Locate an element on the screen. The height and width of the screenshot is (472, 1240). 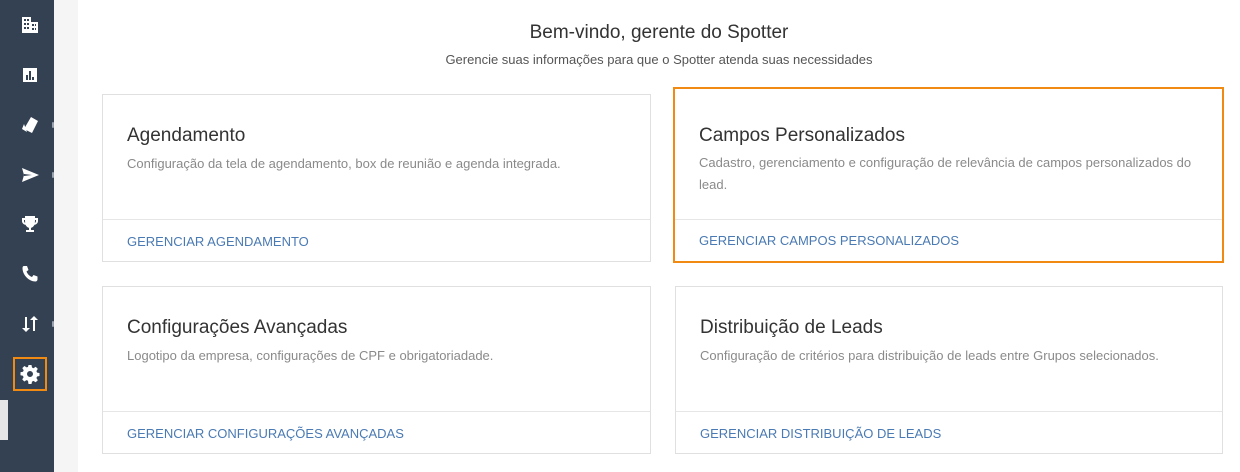
sidebar-item-building is located at coordinates (30, 25).